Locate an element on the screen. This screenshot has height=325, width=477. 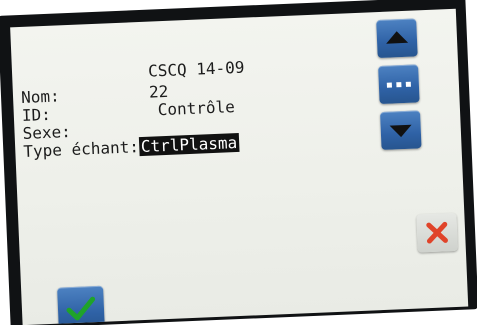
field-value-nom: 22 is located at coordinates (159, 92).